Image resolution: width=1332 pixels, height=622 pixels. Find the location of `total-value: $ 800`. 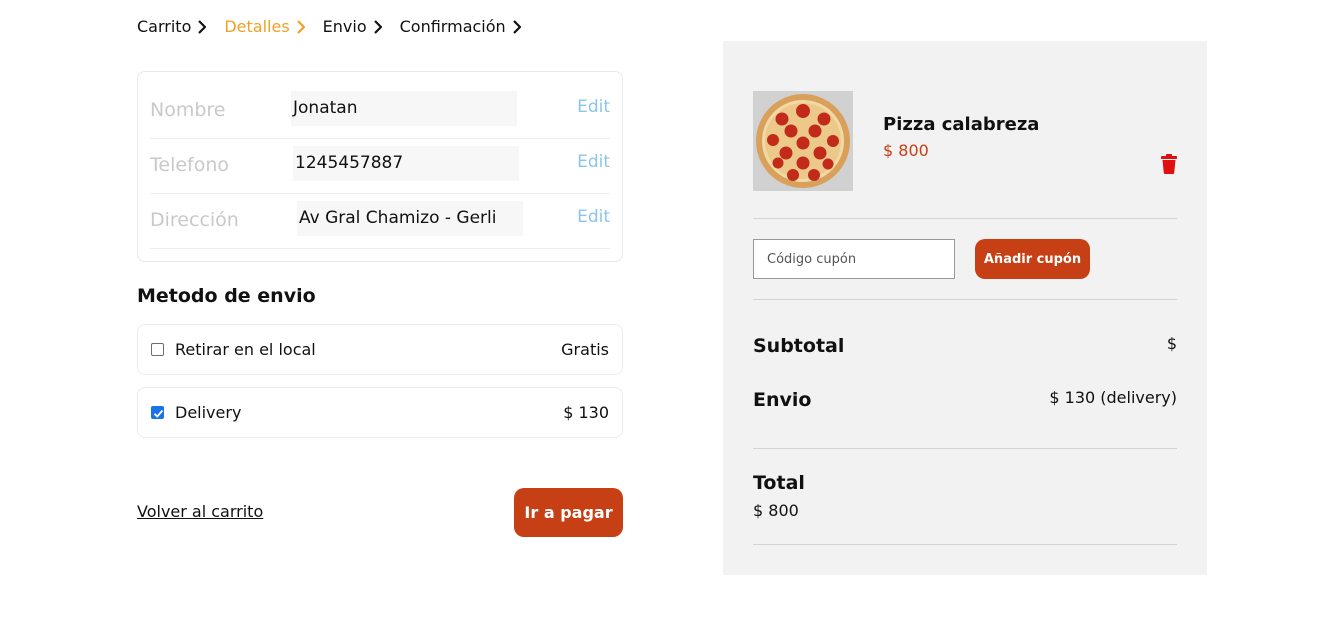

total-value: $ 800 is located at coordinates (776, 510).